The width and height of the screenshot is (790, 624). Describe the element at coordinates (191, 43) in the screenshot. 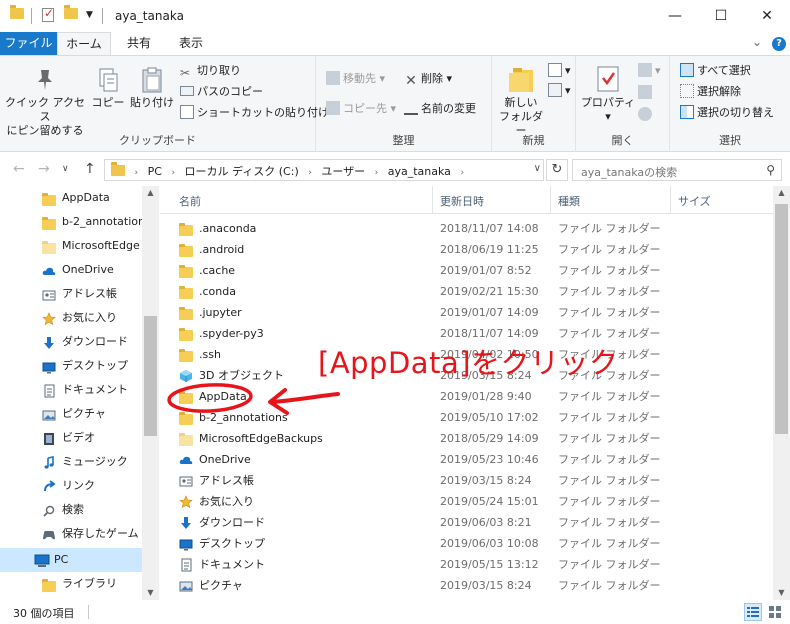

I see `tab-view: 表示` at that location.